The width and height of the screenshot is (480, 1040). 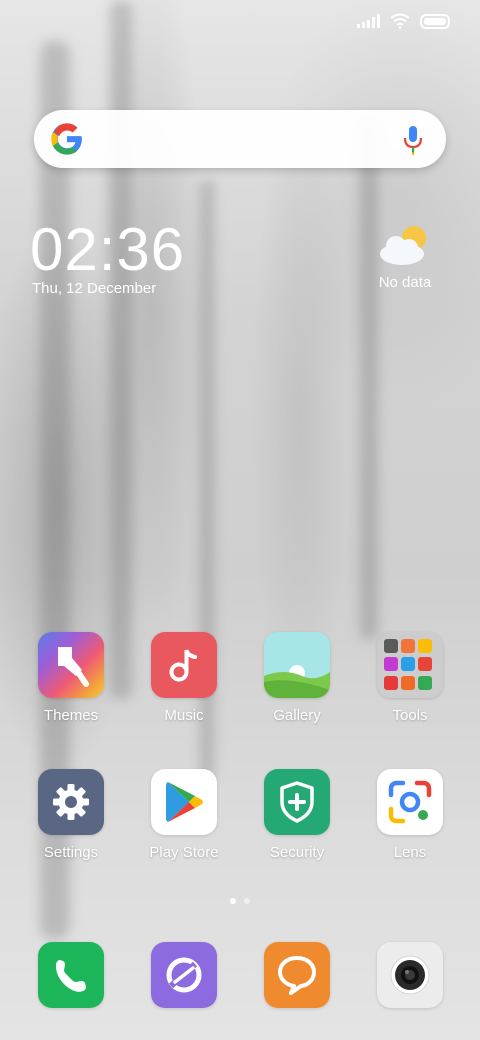 I want to click on battery-icon, so click(x=435, y=21).